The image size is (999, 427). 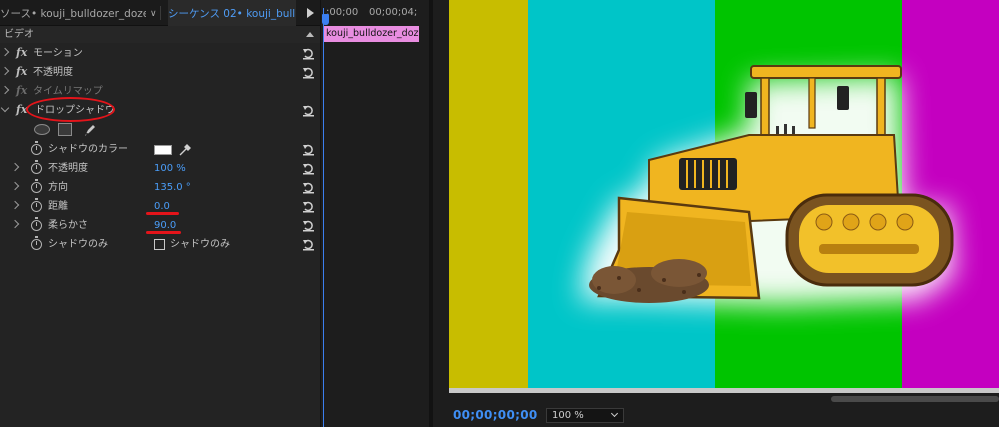 What do you see at coordinates (371, 34) in the screenshot?
I see `clip-bar: kouji_bulldozer_doz` at bounding box center [371, 34].